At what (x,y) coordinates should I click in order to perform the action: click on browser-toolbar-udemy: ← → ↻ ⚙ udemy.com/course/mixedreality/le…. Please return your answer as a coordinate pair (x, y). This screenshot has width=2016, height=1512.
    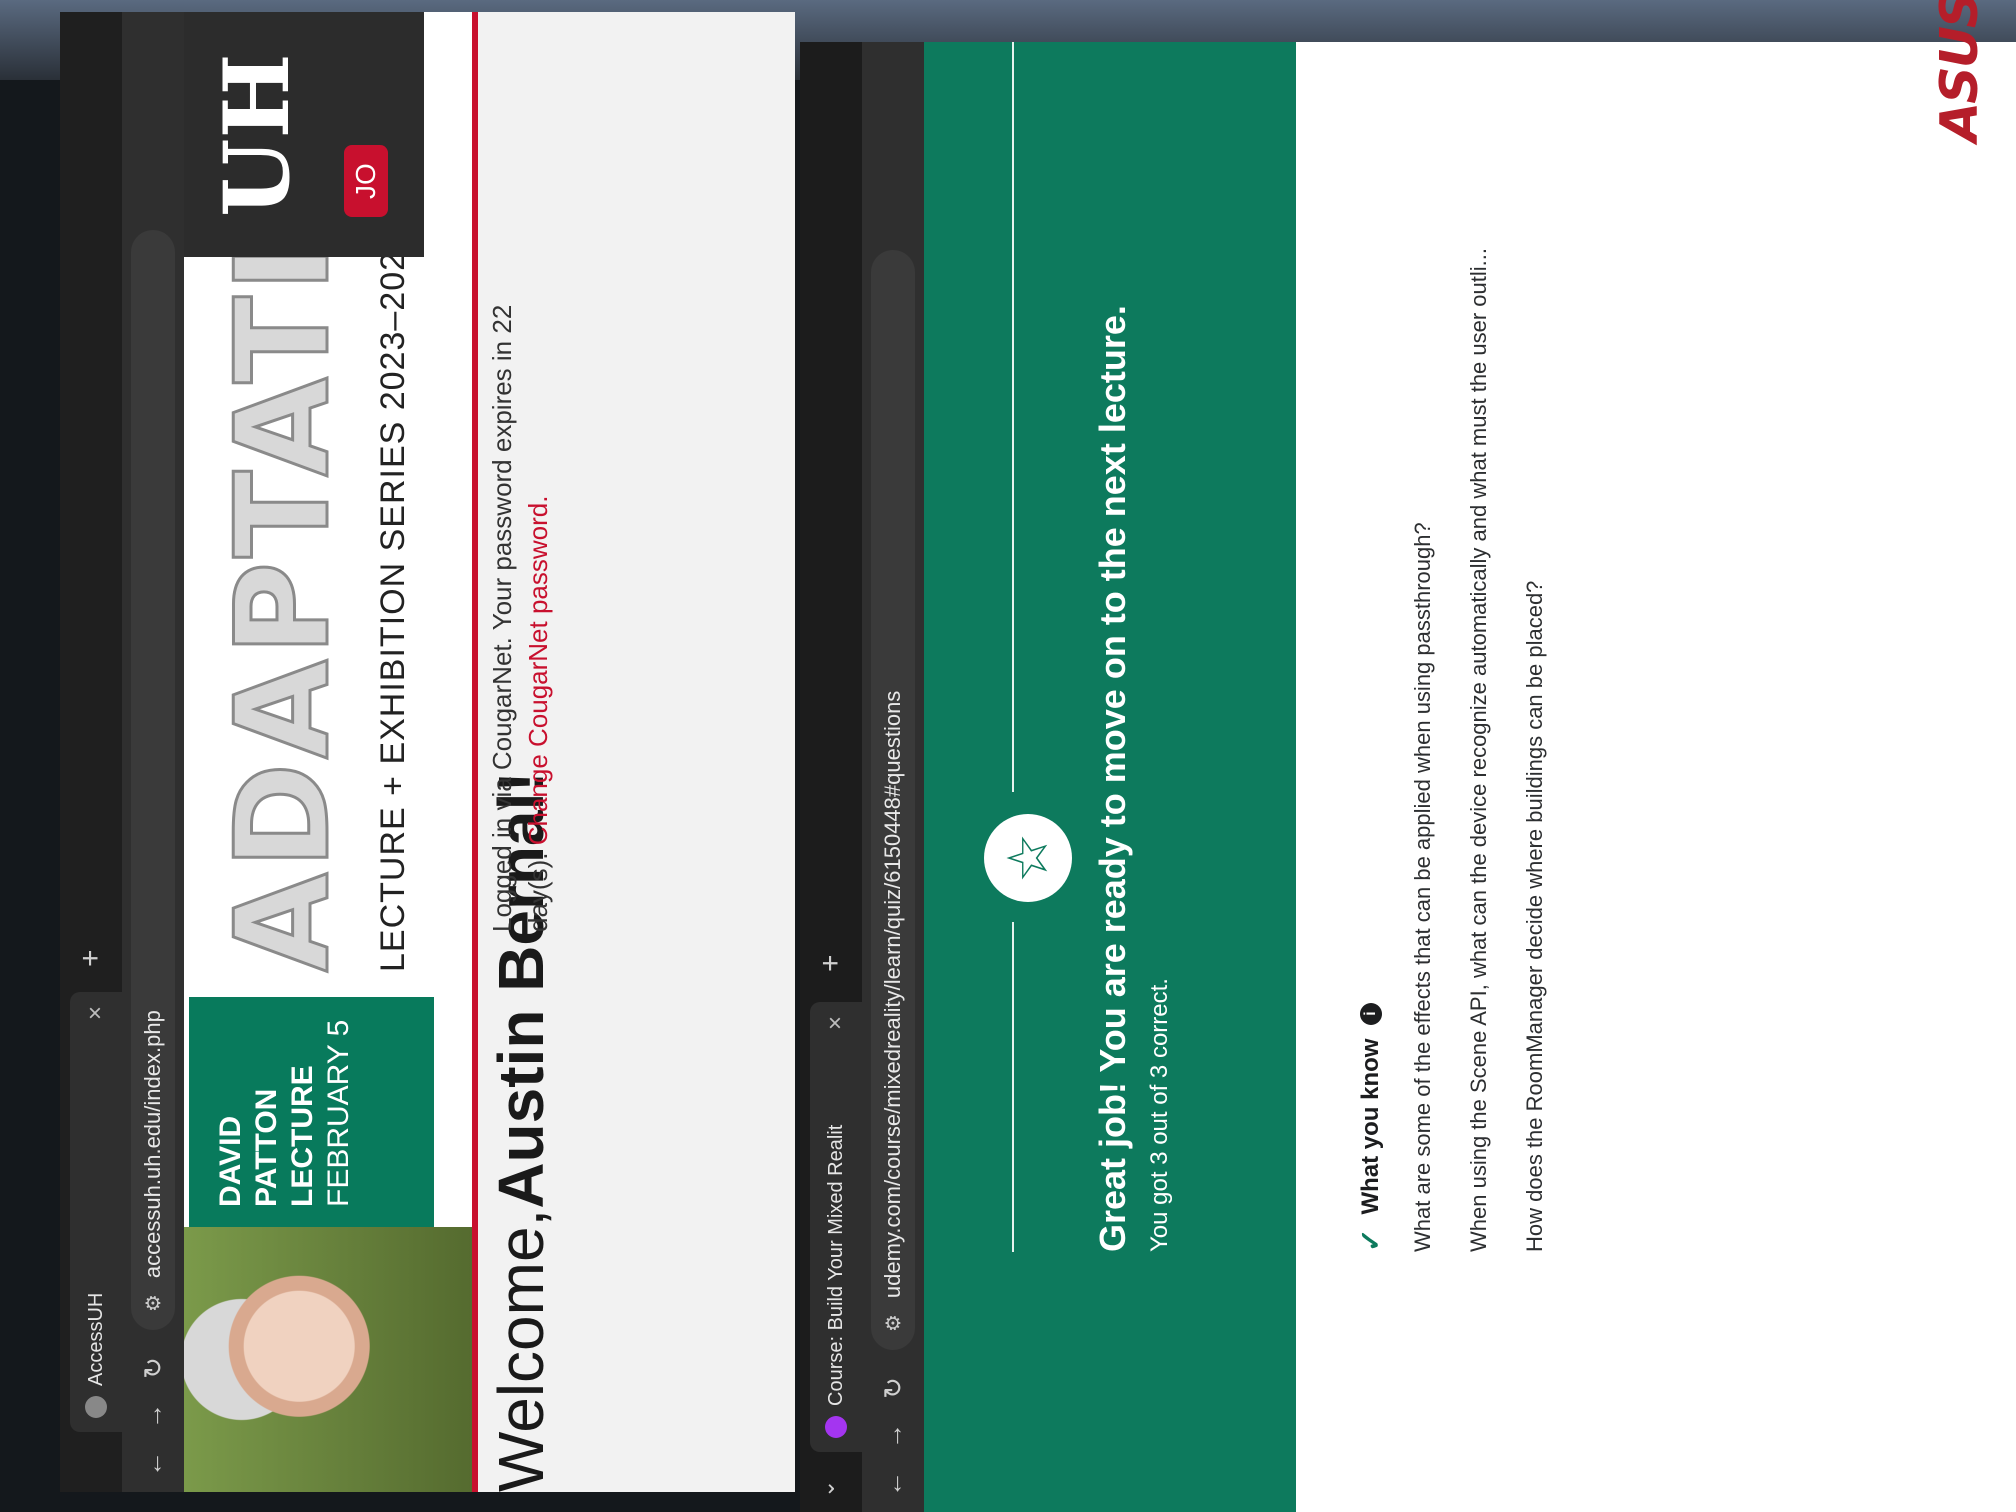
    Looking at the image, I should click on (893, 777).